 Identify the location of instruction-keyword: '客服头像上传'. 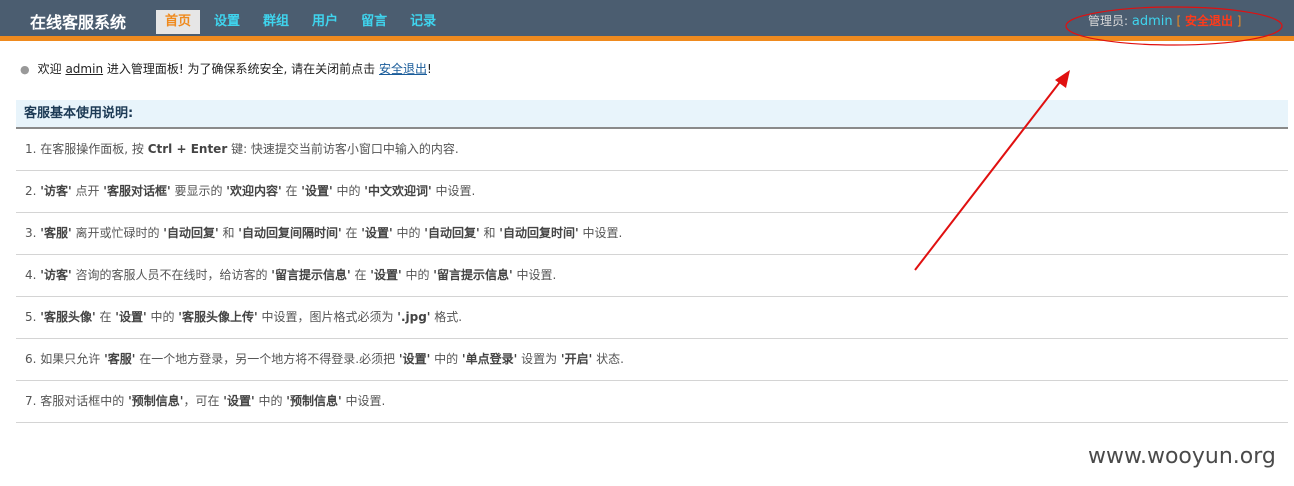
(218, 317).